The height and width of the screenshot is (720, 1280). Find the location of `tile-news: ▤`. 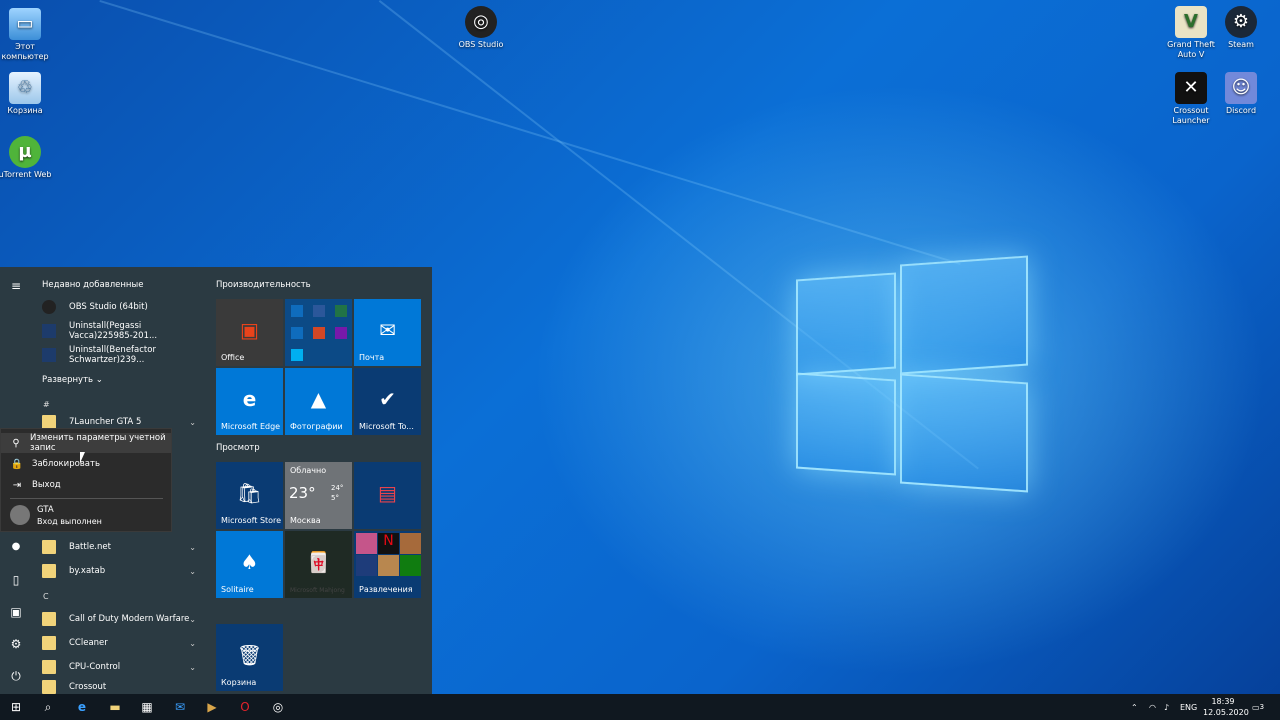

tile-news: ▤ is located at coordinates (387, 495).